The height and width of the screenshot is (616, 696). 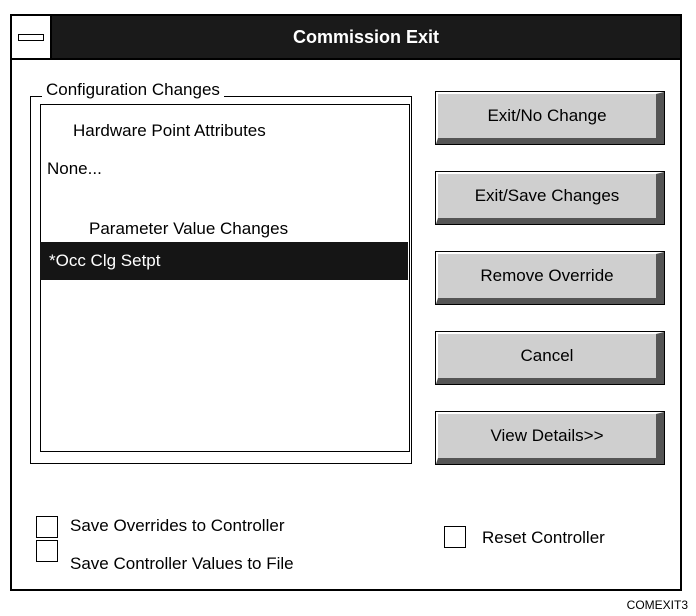 I want to click on list-item-selected: *Occ Clg Setpt, so click(x=224, y=261).